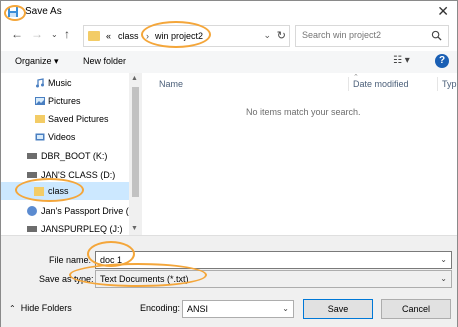 This screenshot has width=458, height=327. What do you see at coordinates (87, 211) in the screenshot?
I see `nav-item-label: Jan's Passport Drive (I:` at bounding box center [87, 211].